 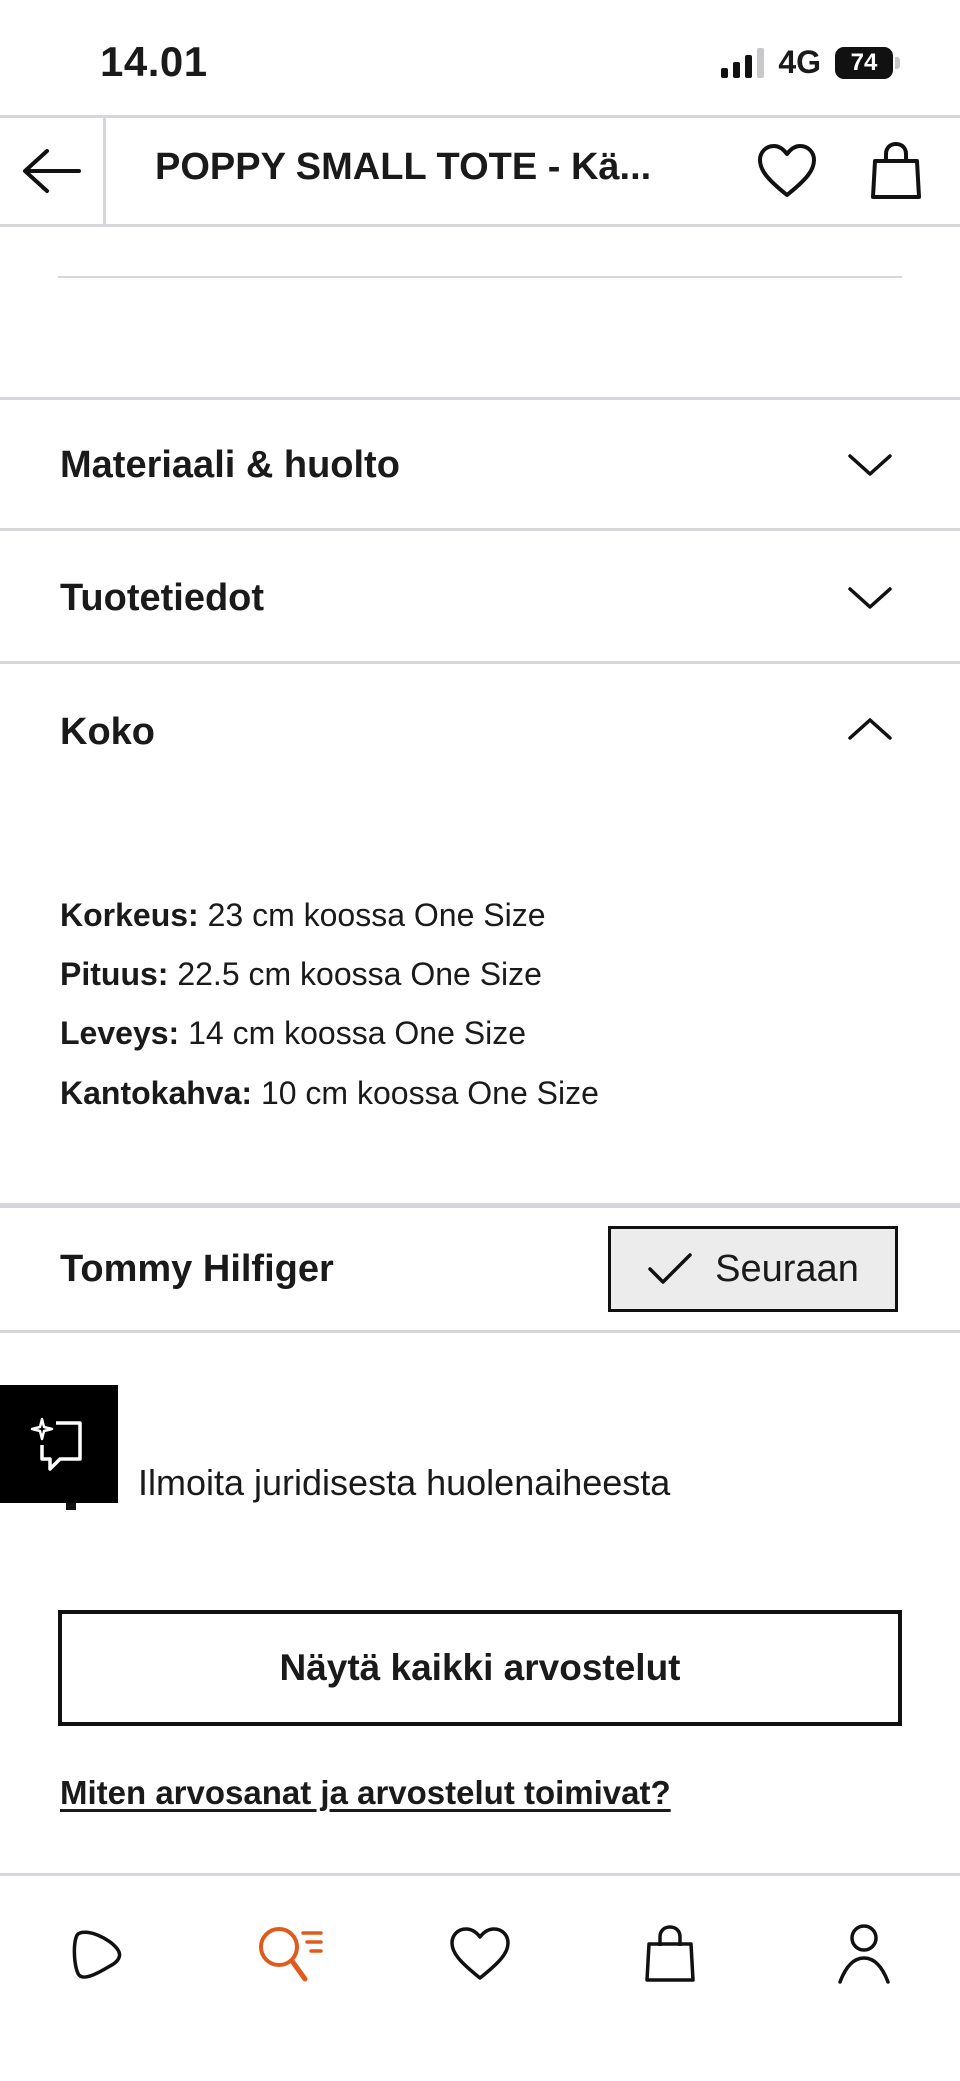 What do you see at coordinates (480, 277) in the screenshot?
I see `section-divider` at bounding box center [480, 277].